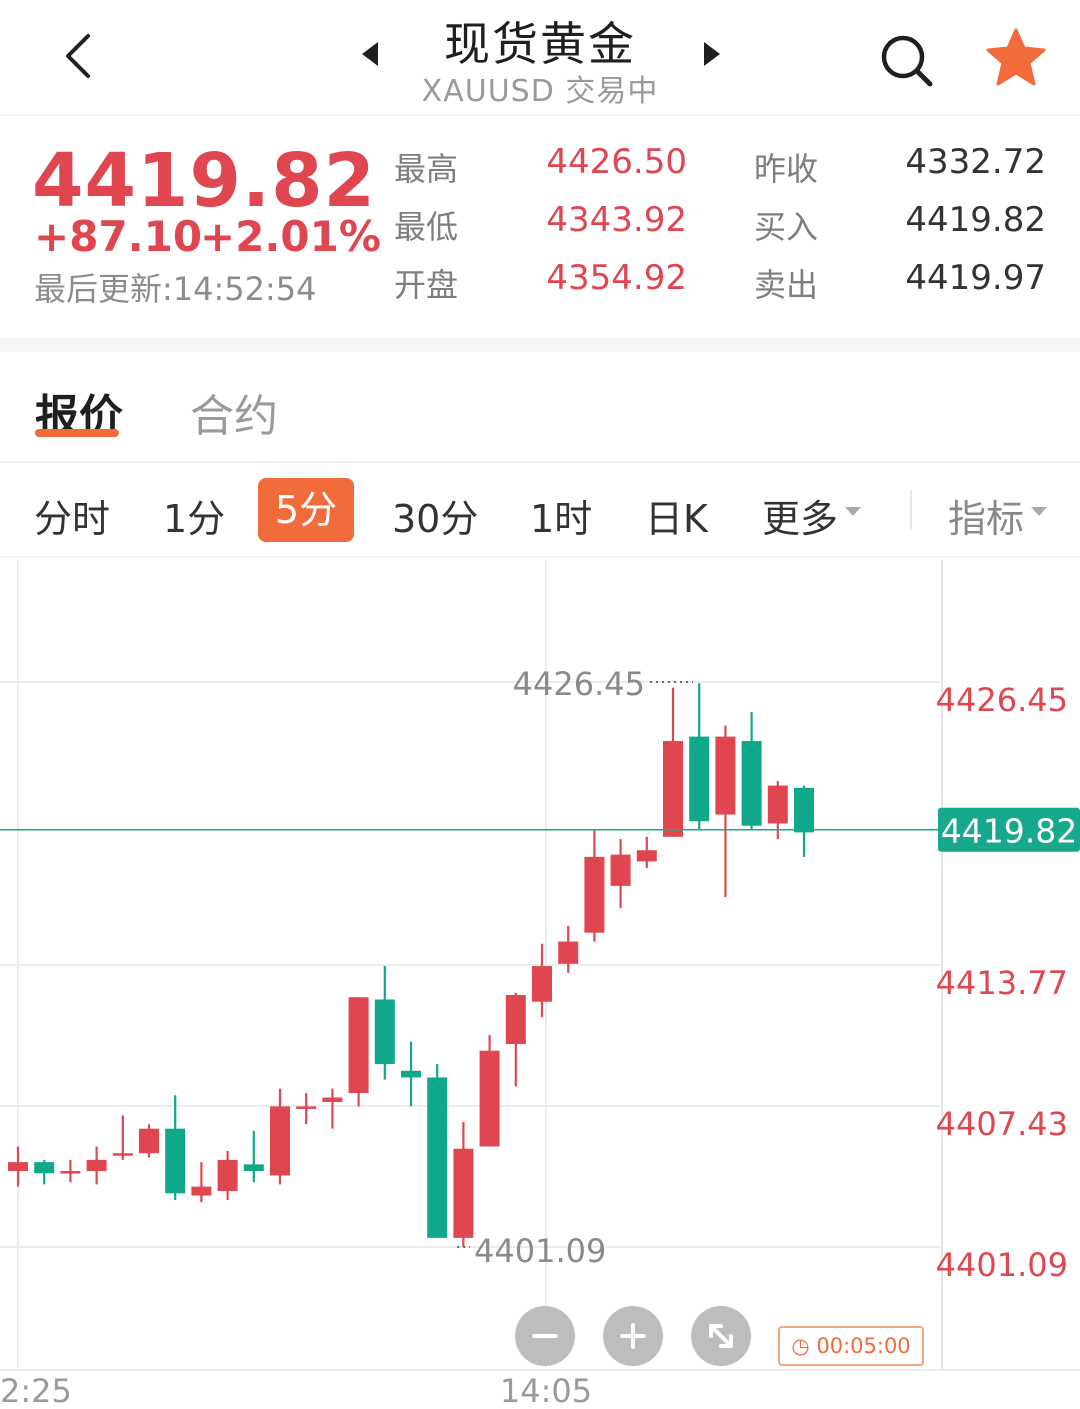 Image resolution: width=1080 pixels, height=1409 pixels. What do you see at coordinates (676, 515) in the screenshot?
I see `period-daily: 日K` at bounding box center [676, 515].